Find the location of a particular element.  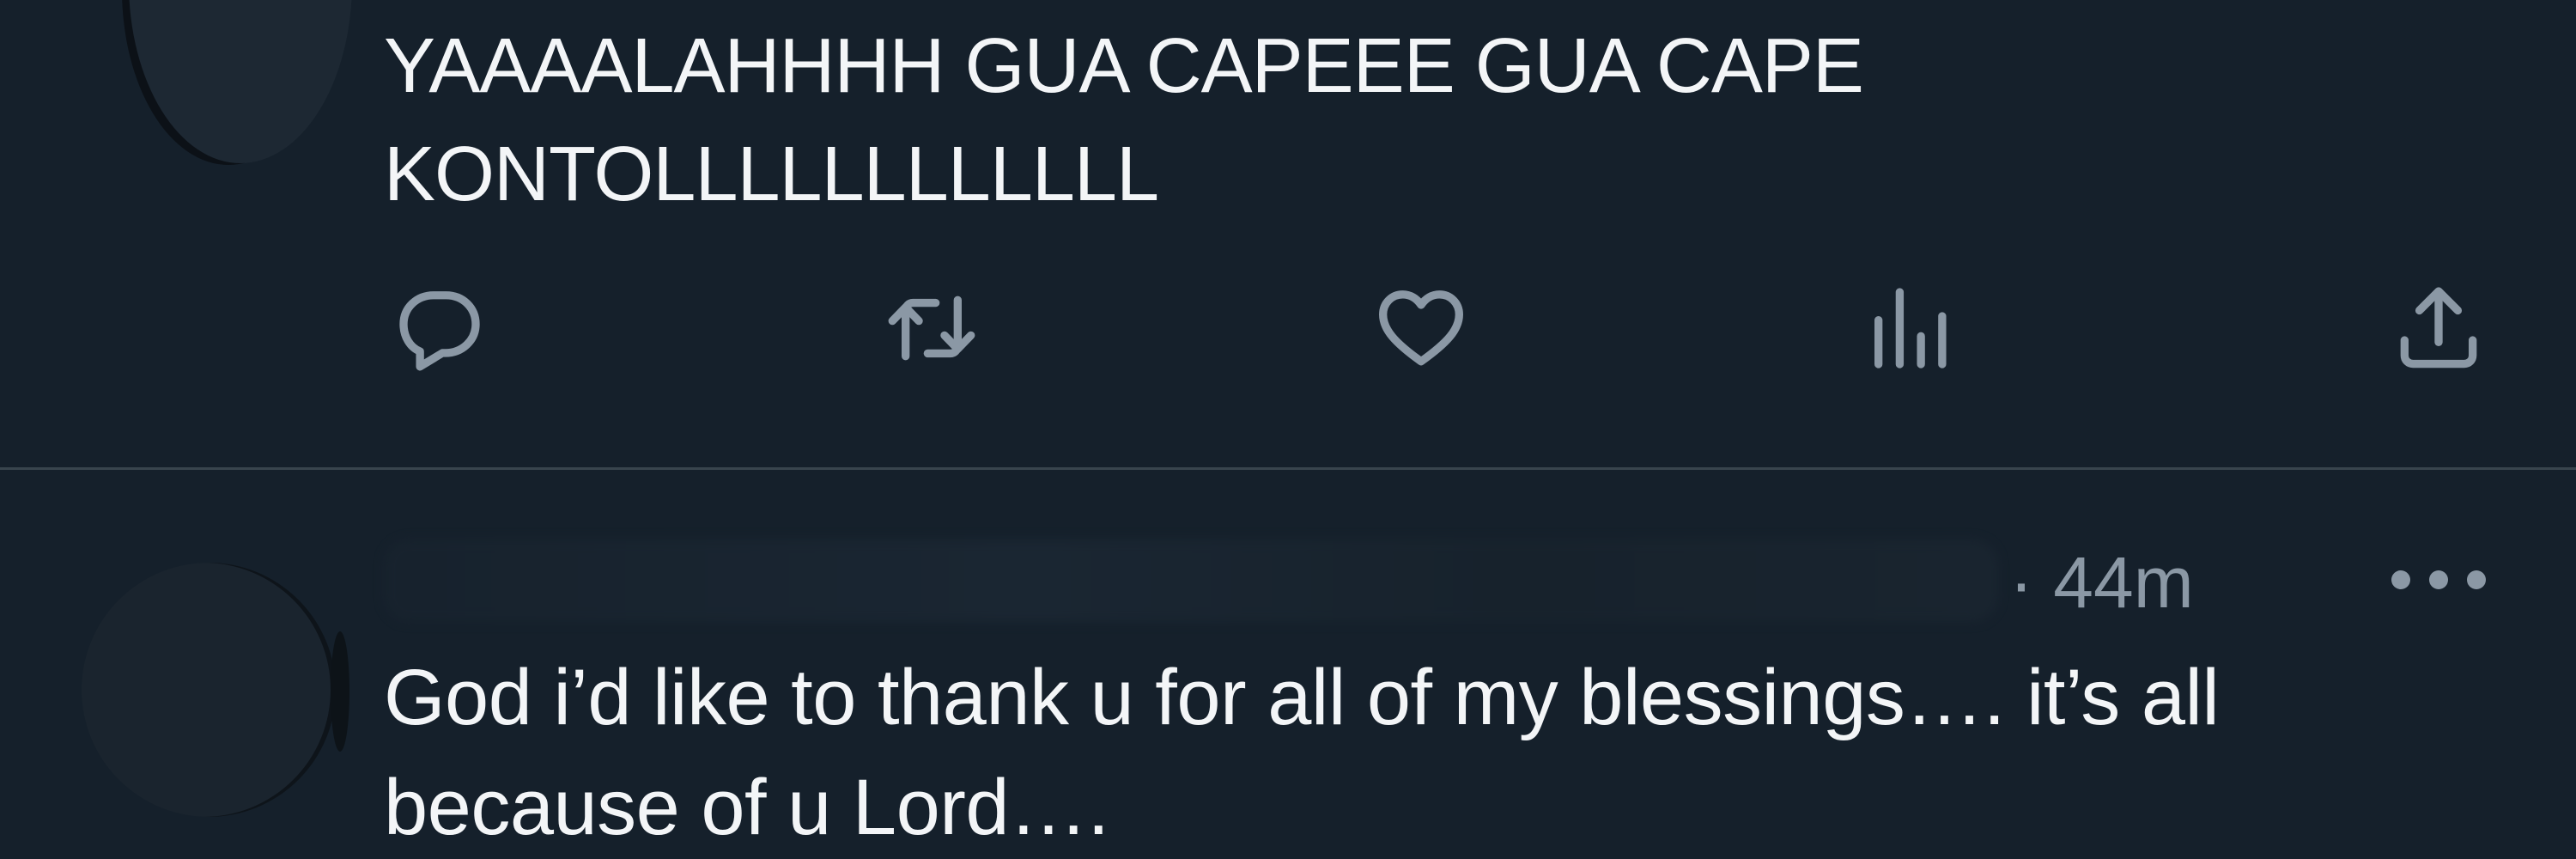

tweet-divider is located at coordinates (1288, 468).